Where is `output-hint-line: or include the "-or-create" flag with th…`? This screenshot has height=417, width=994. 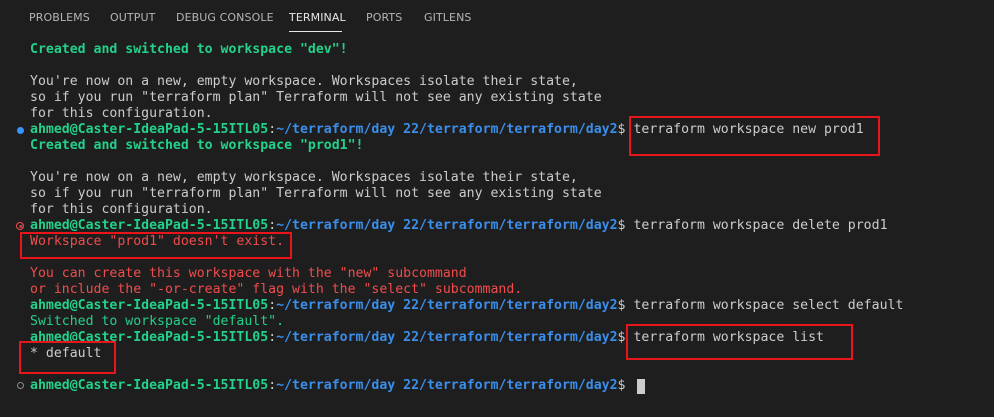 output-hint-line: or include the "-or-create" flag with th… is located at coordinates (276, 289).